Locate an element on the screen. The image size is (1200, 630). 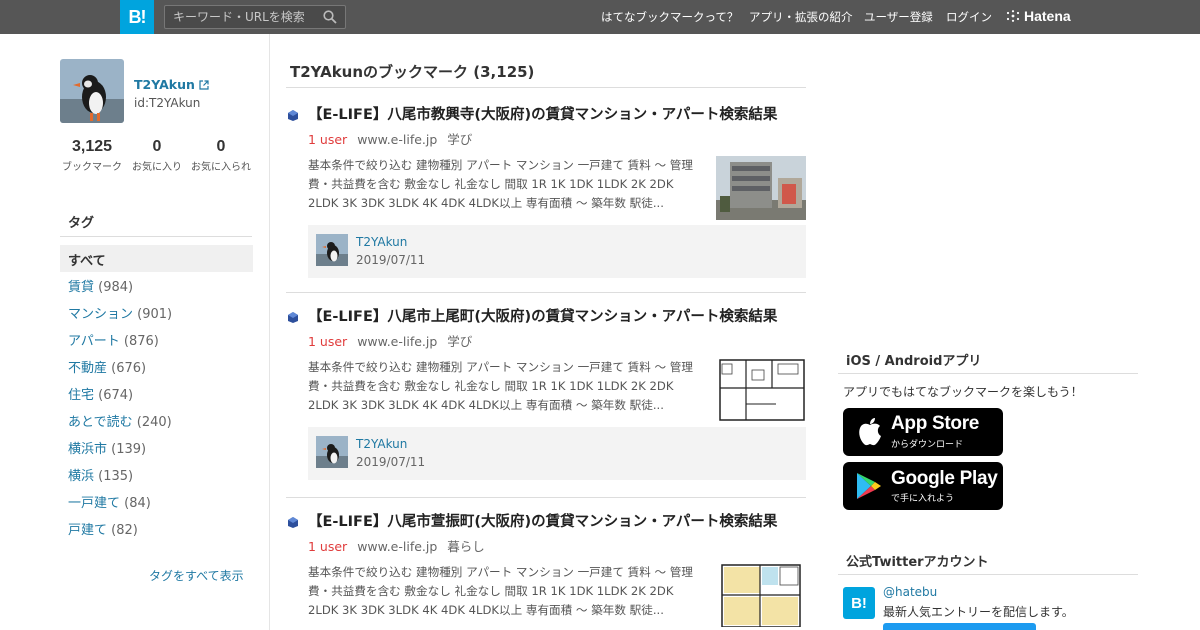
apps-heading: iOS / Androidアプリ is located at coordinates (914, 361).